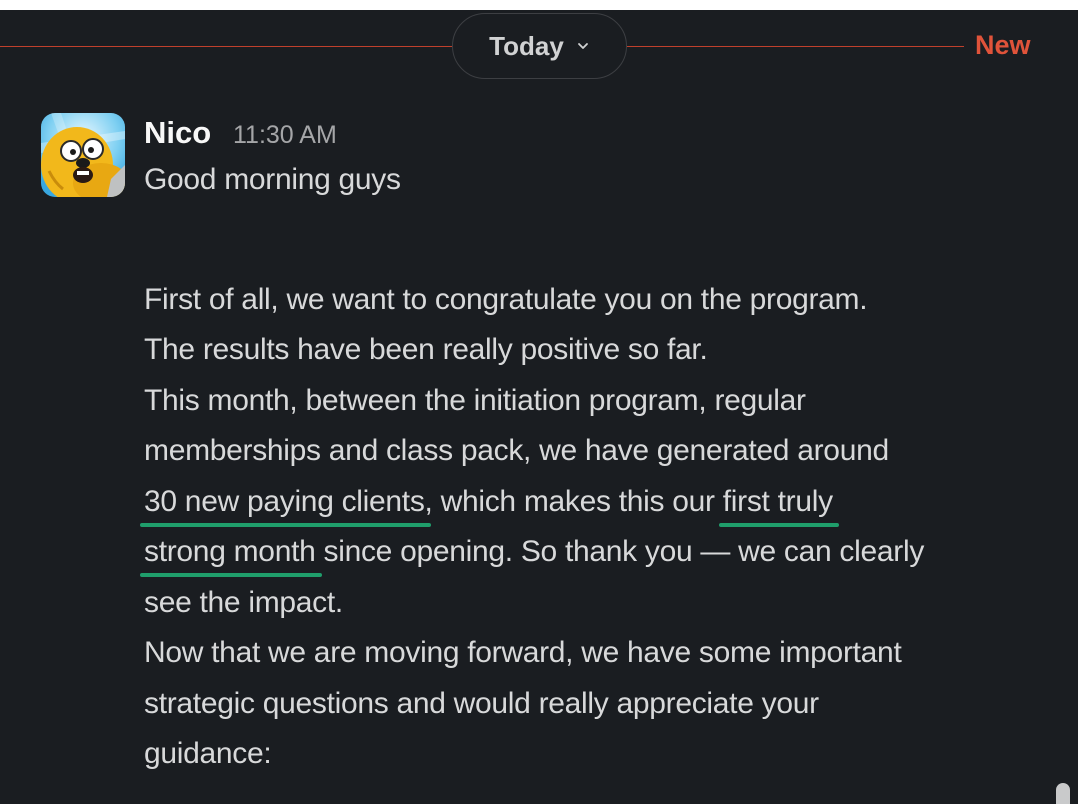 This screenshot has width=1078, height=804. I want to click on new-messages-divider-right, so click(795, 46).